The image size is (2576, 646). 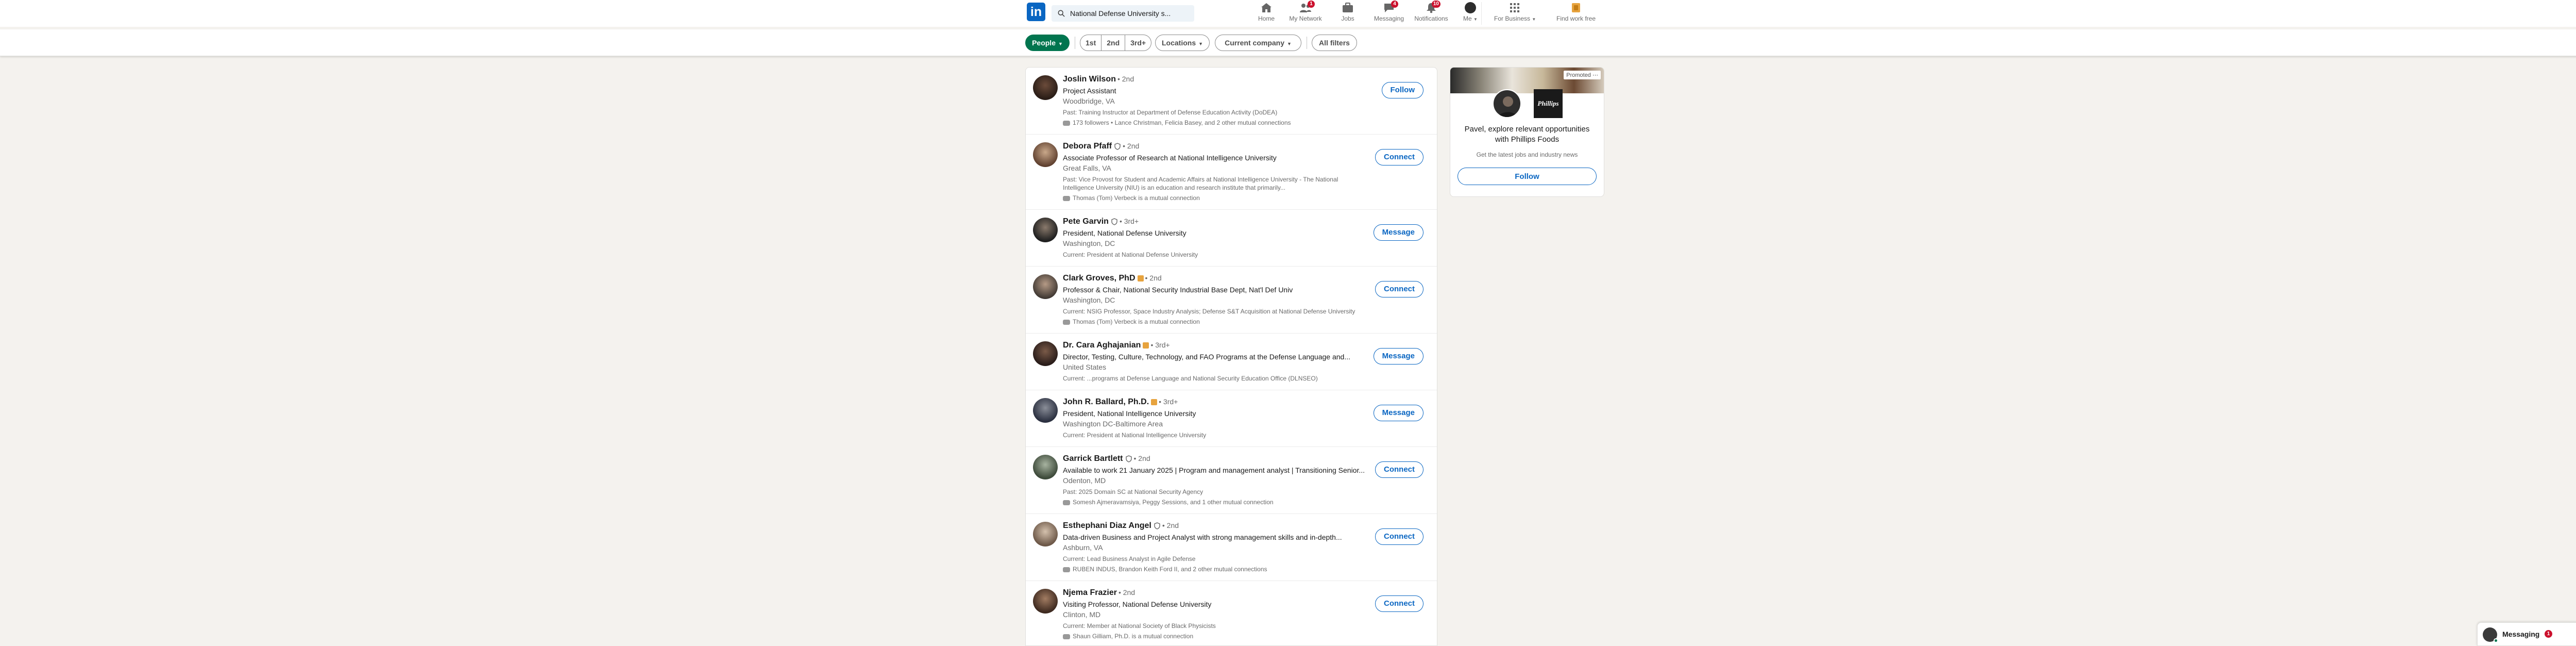 What do you see at coordinates (1435, 5) in the screenshot?
I see `nav-notifications-badge: 10` at bounding box center [1435, 5].